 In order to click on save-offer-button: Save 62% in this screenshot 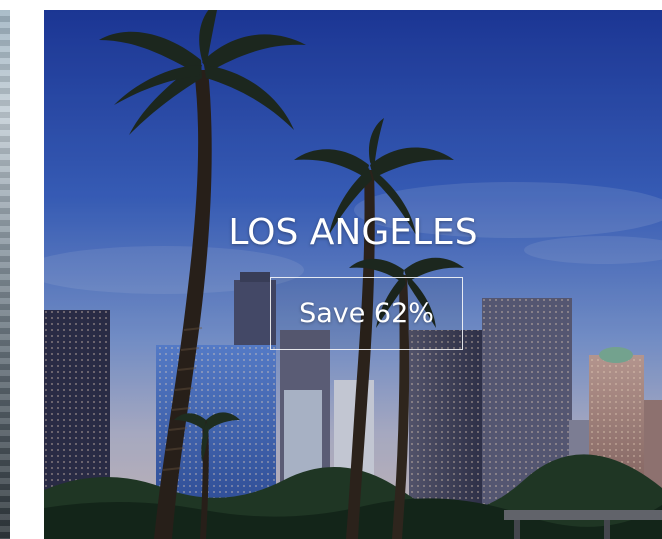, I will do `click(366, 313)`.